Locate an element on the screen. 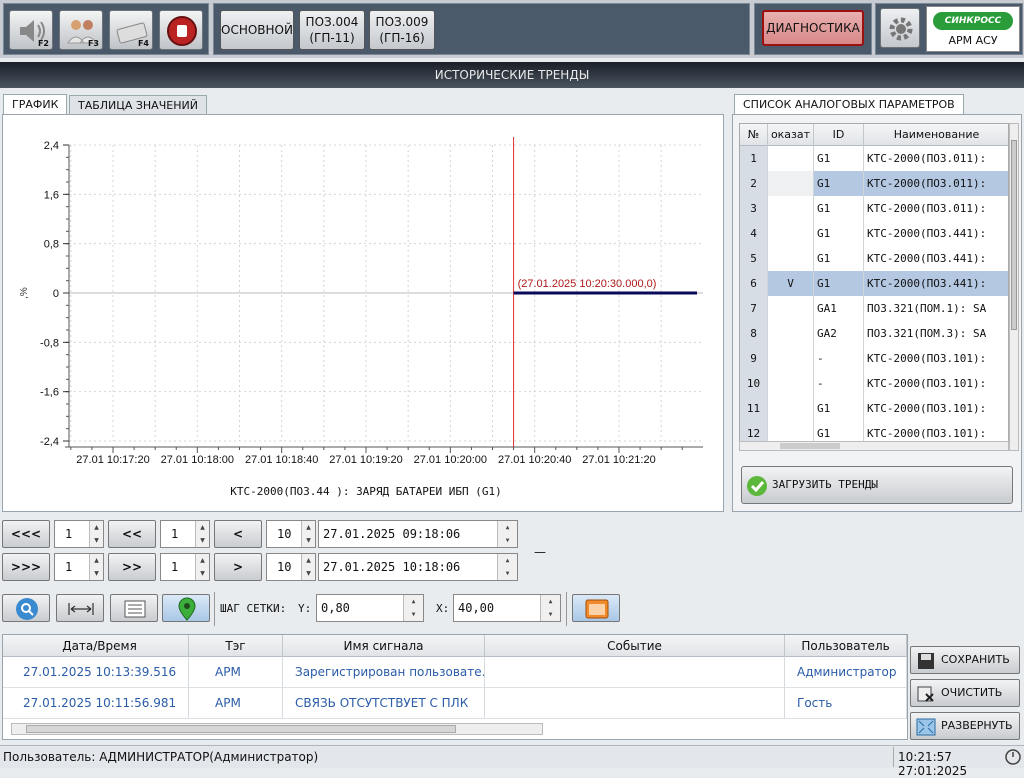 The height and width of the screenshot is (778, 1024). jump-fwd-far-spinner: 1 ▲ ▼ is located at coordinates (79, 567).